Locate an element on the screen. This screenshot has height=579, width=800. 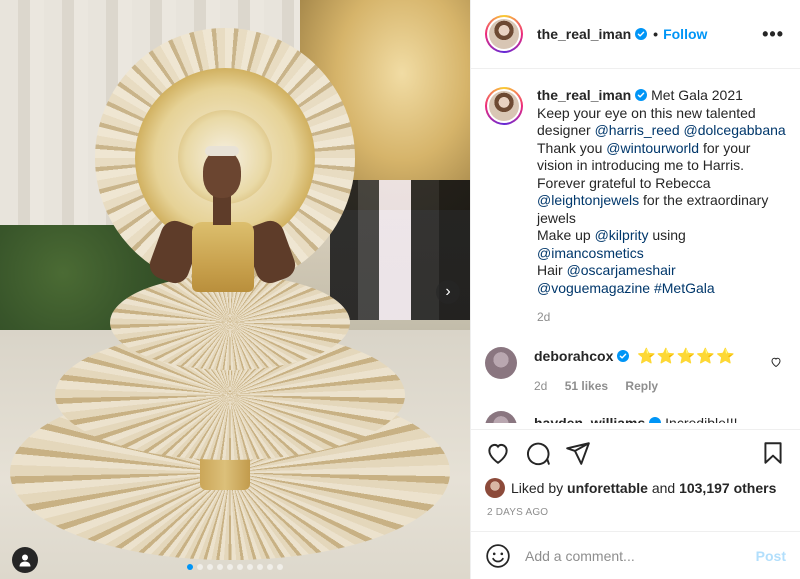
likes-conjunction: and is located at coordinates (663, 488).